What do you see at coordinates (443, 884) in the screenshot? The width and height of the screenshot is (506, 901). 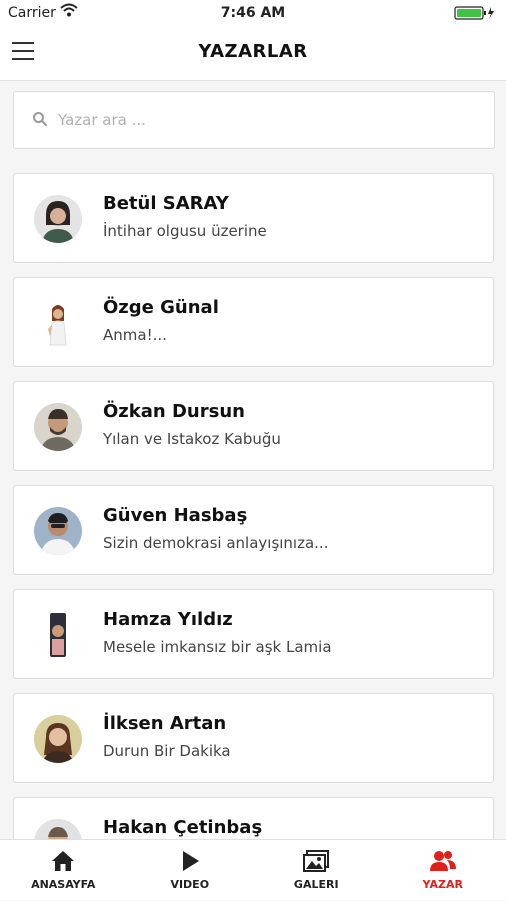 I see `tab-label: YAZAR` at bounding box center [443, 884].